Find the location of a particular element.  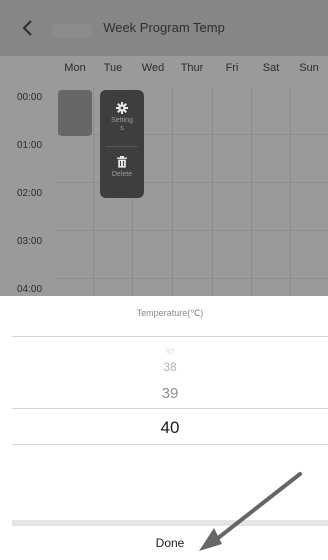

day-label-wed: Wed is located at coordinates (153, 68).